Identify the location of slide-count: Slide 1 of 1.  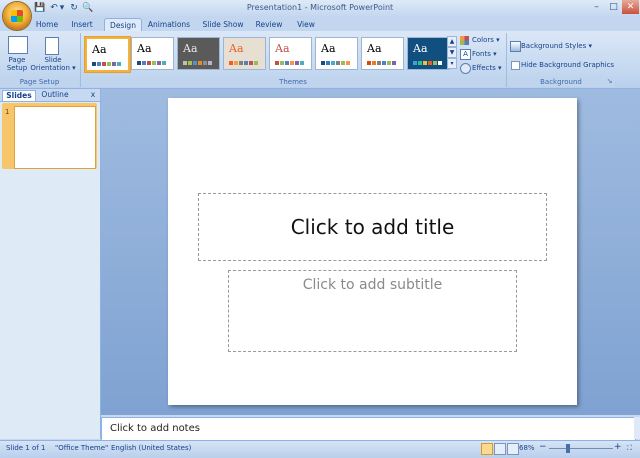
(26, 448).